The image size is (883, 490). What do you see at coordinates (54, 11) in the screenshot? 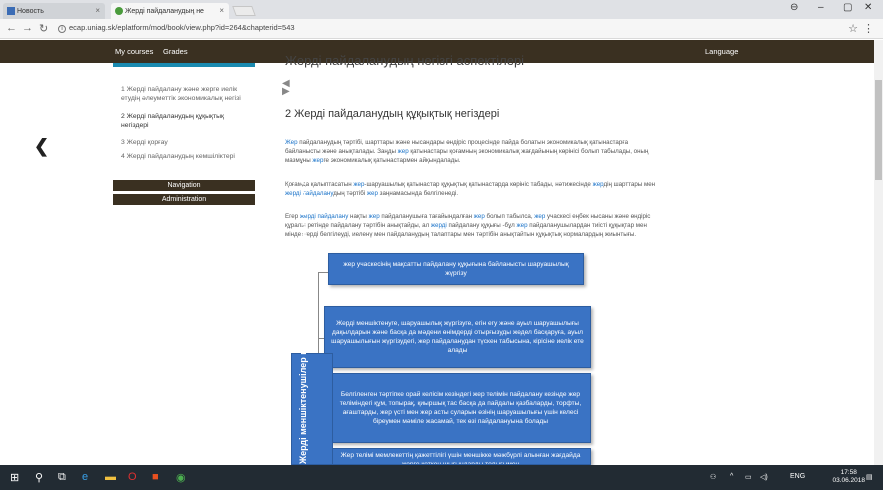
I see `browser-tab: Новость ×` at bounding box center [54, 11].